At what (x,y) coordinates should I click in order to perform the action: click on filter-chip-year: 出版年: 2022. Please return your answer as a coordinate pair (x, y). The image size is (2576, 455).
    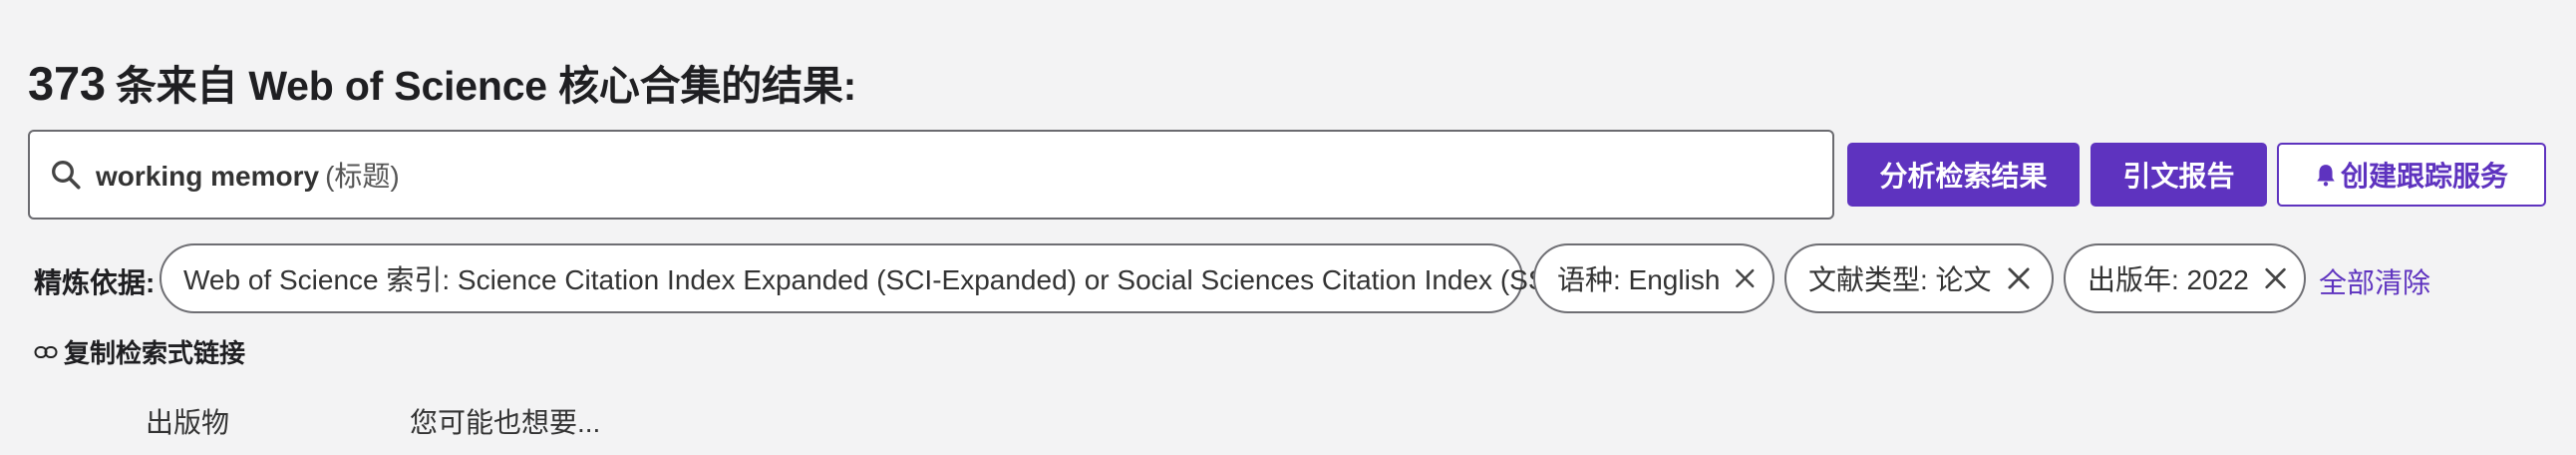
    Looking at the image, I should click on (2185, 278).